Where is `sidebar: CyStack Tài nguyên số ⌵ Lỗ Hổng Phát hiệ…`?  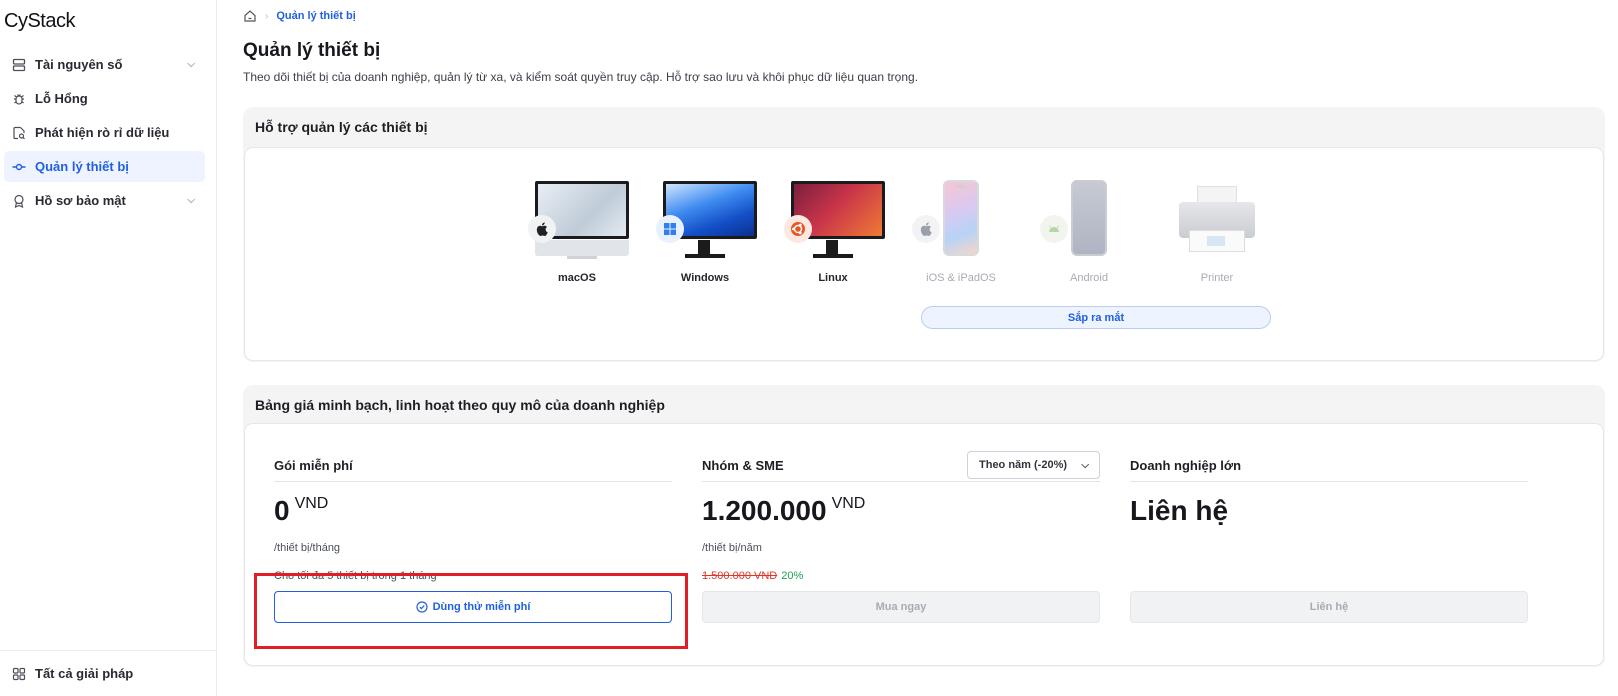
sidebar: CyStack Tài nguyên số ⌵ Lỗ Hổng Phát hiệ… is located at coordinates (108, 348).